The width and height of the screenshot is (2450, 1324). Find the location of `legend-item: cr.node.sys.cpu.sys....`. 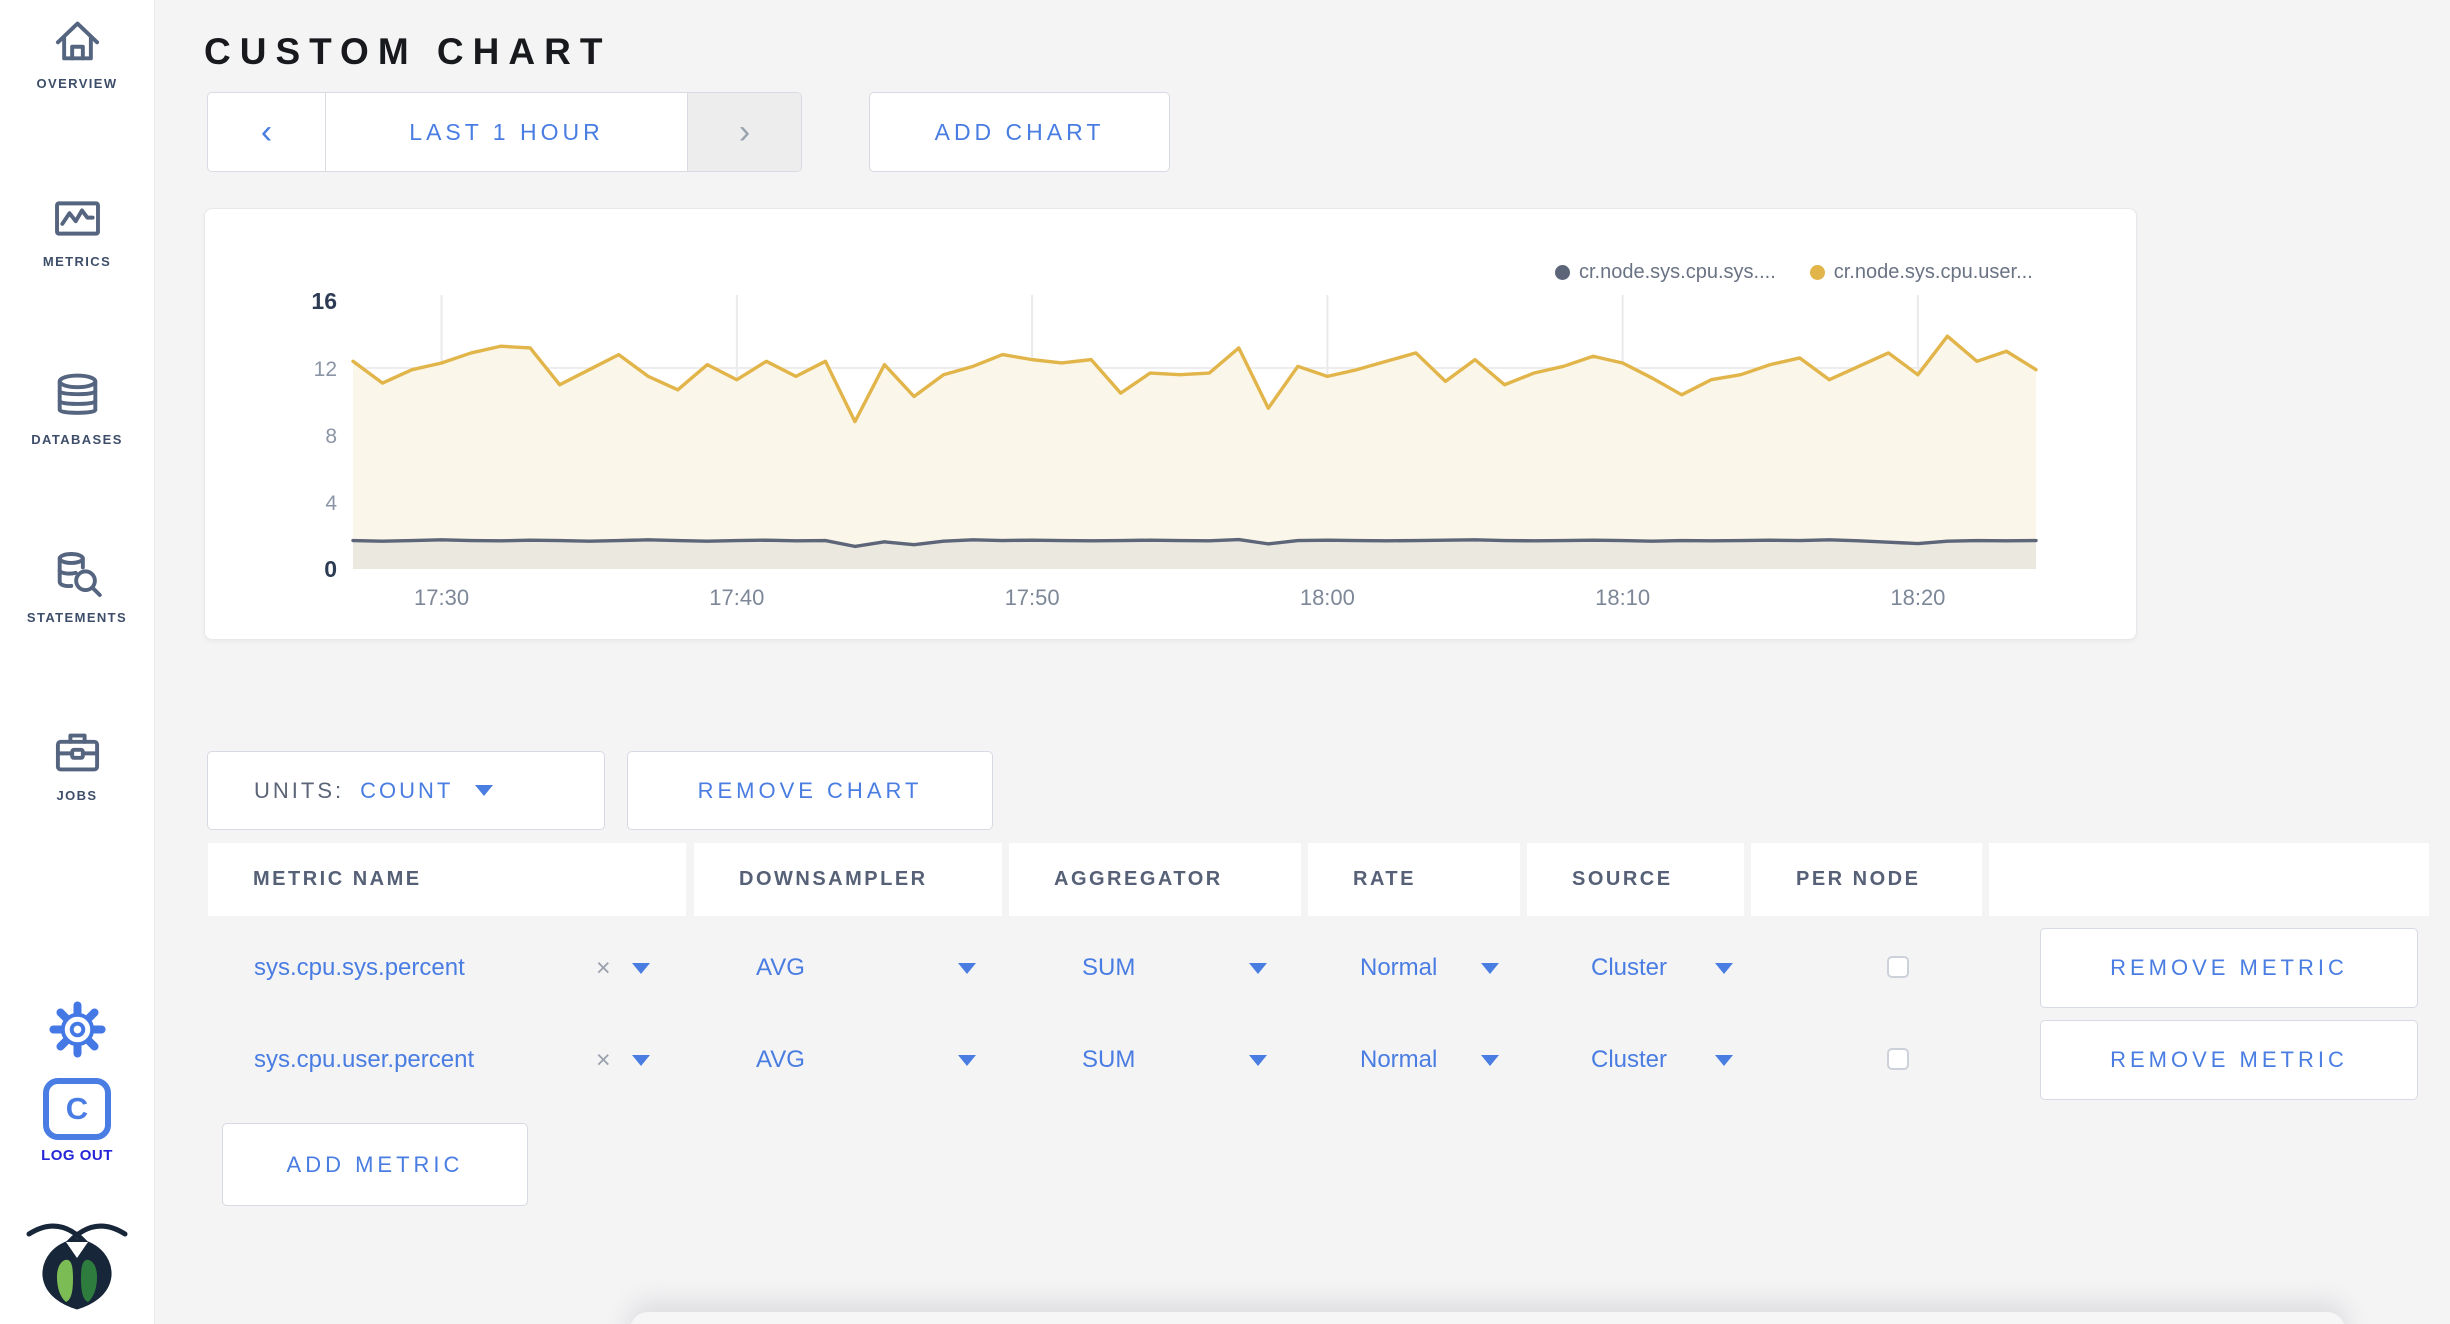

legend-item: cr.node.sys.cpu.sys.... is located at coordinates (1665, 272).